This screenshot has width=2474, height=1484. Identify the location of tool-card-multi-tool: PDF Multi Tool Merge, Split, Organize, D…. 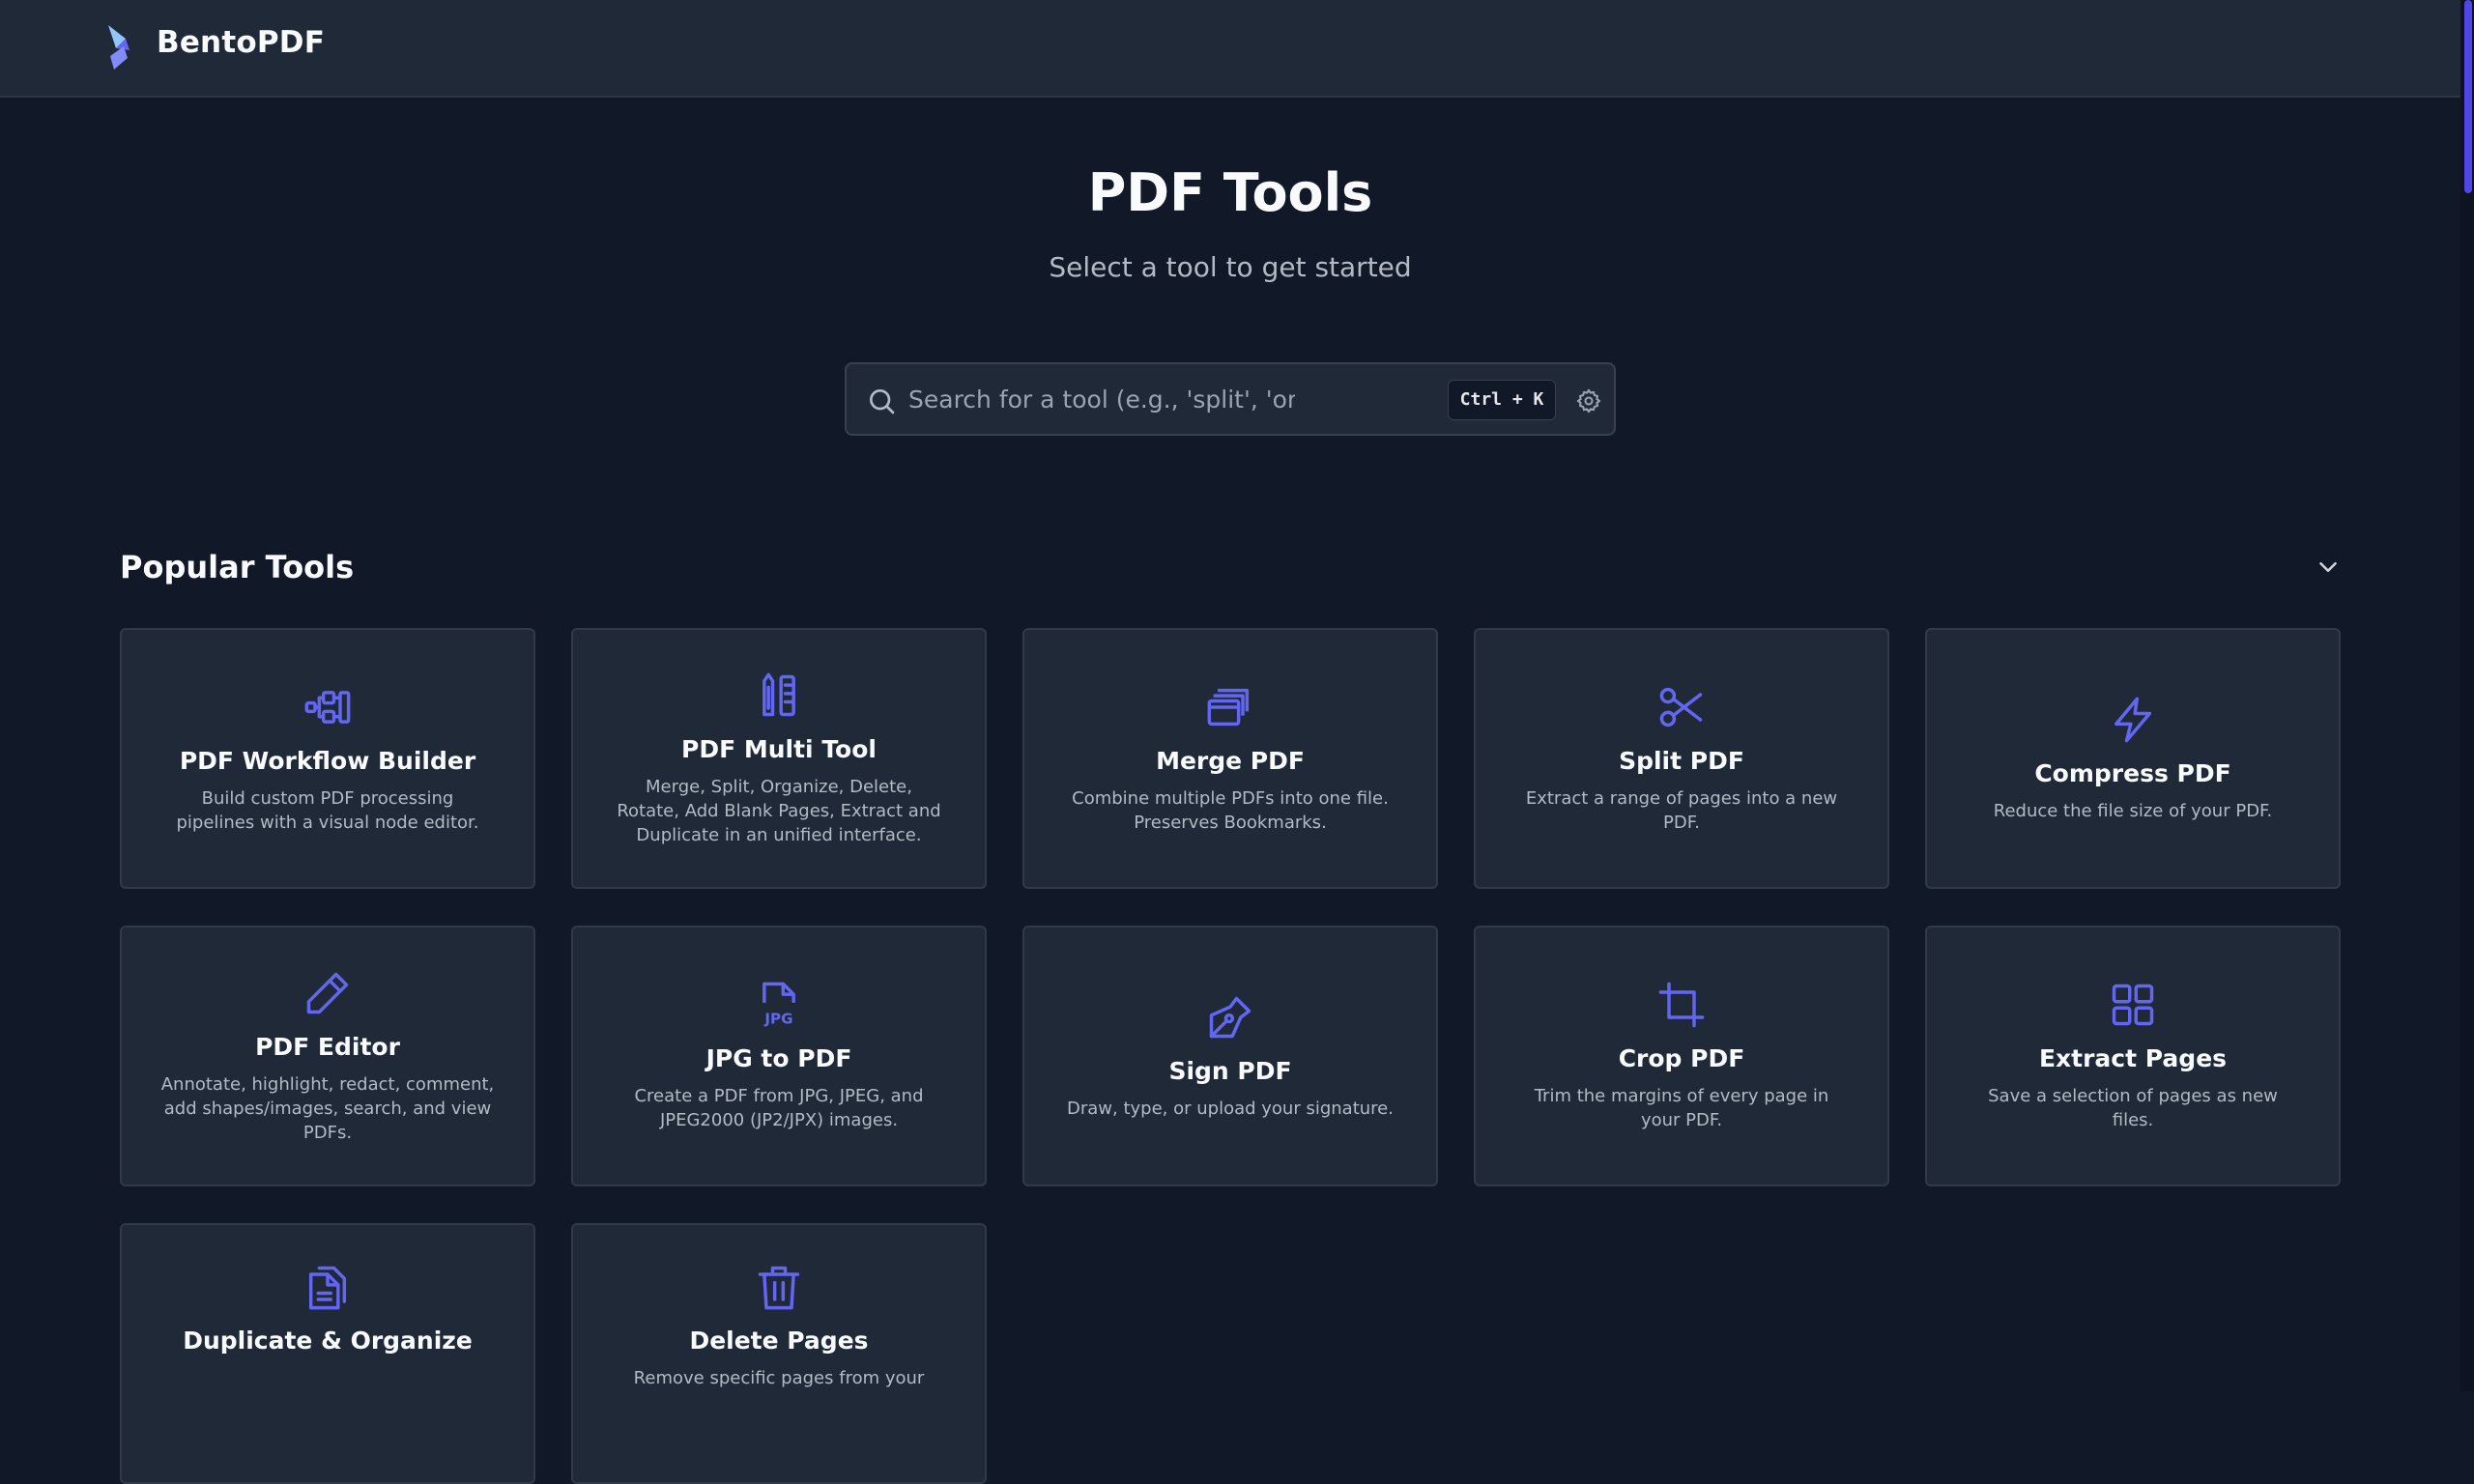
(779, 759).